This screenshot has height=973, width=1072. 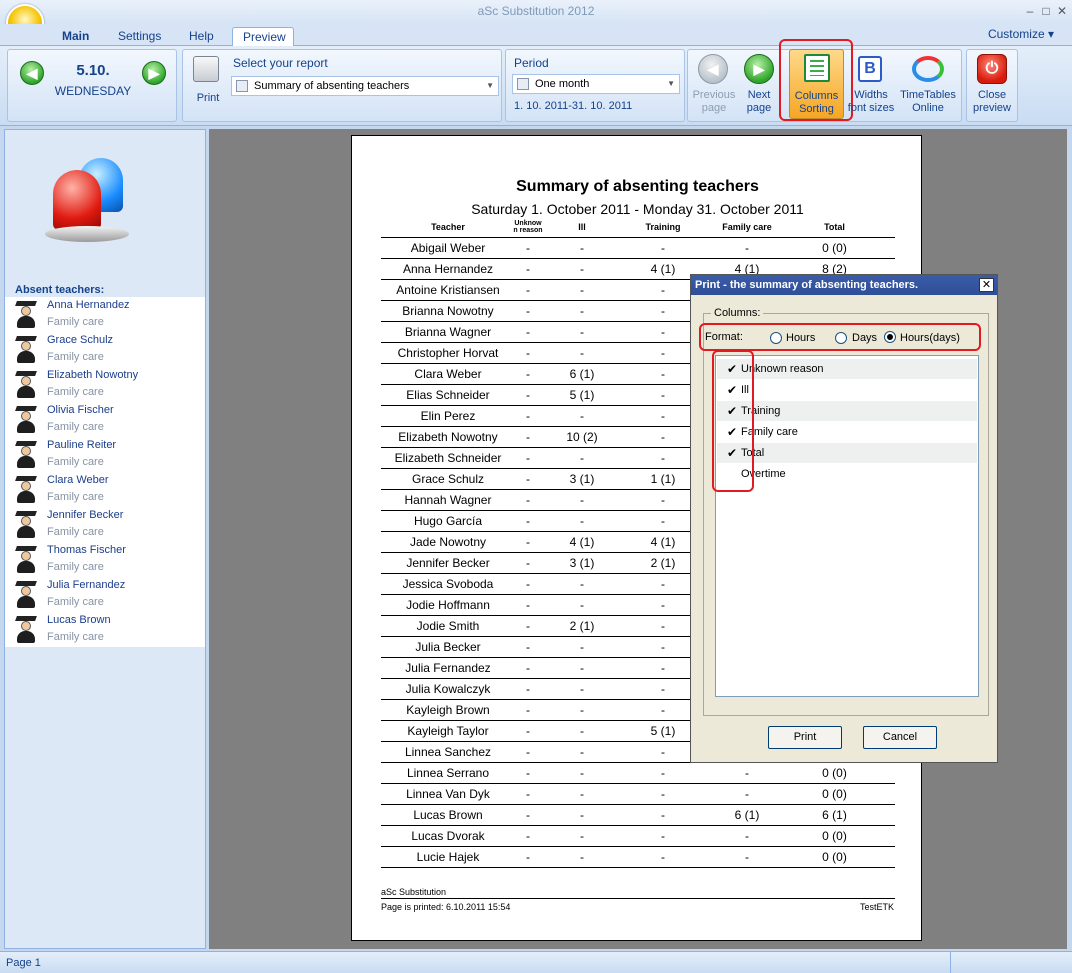 What do you see at coordinates (638, 773) in the screenshot?
I see `table-row: Linnea Serrano - - - - 0 (0)` at bounding box center [638, 773].